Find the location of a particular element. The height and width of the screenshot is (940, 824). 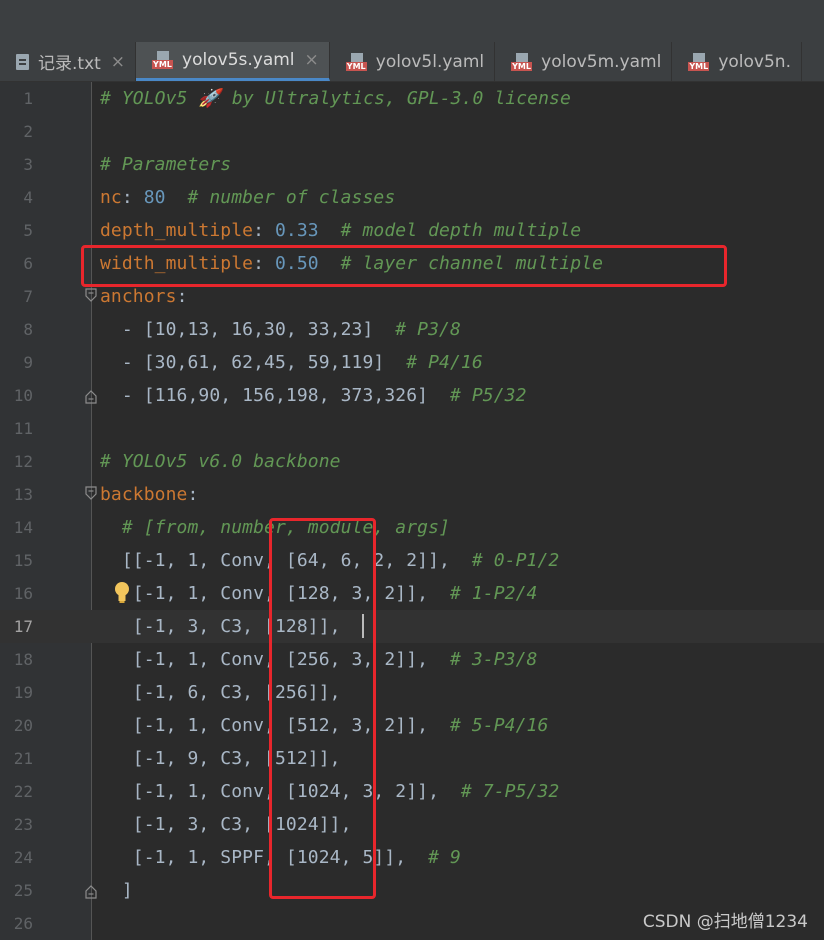

tab-yolov5l-yaml: YML yolov5l.yaml is located at coordinates (413, 61).